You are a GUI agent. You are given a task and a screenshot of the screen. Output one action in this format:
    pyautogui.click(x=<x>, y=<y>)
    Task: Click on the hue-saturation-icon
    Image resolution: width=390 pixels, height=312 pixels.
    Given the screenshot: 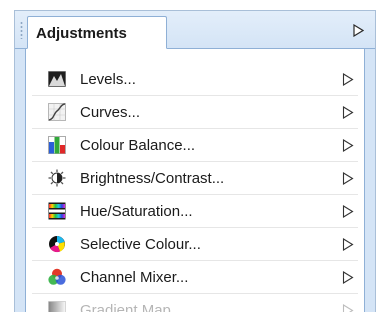 What is the action you would take?
    pyautogui.click(x=57, y=211)
    